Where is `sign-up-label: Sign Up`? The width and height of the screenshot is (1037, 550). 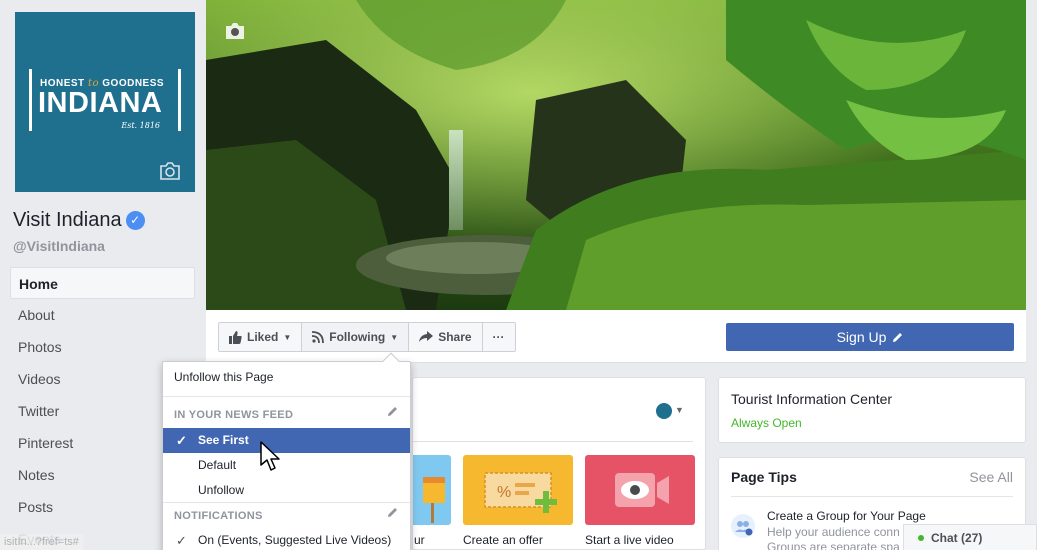 sign-up-label: Sign Up is located at coordinates (861, 337).